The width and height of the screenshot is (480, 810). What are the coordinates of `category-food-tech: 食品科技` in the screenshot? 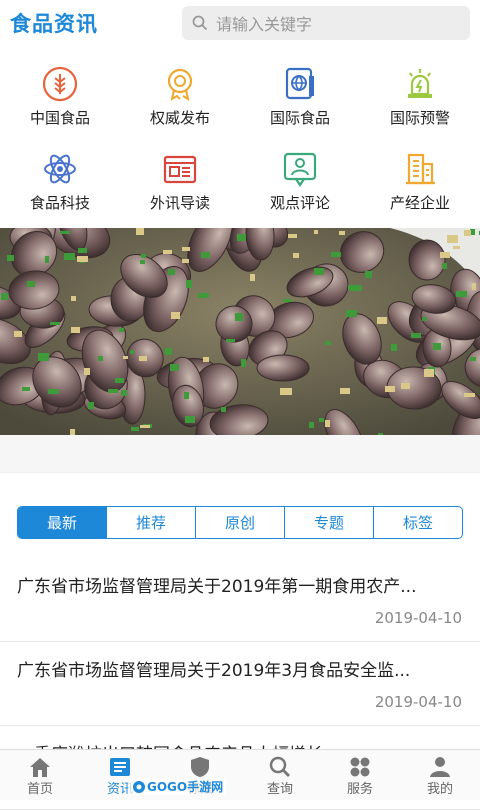 It's located at (60, 181).